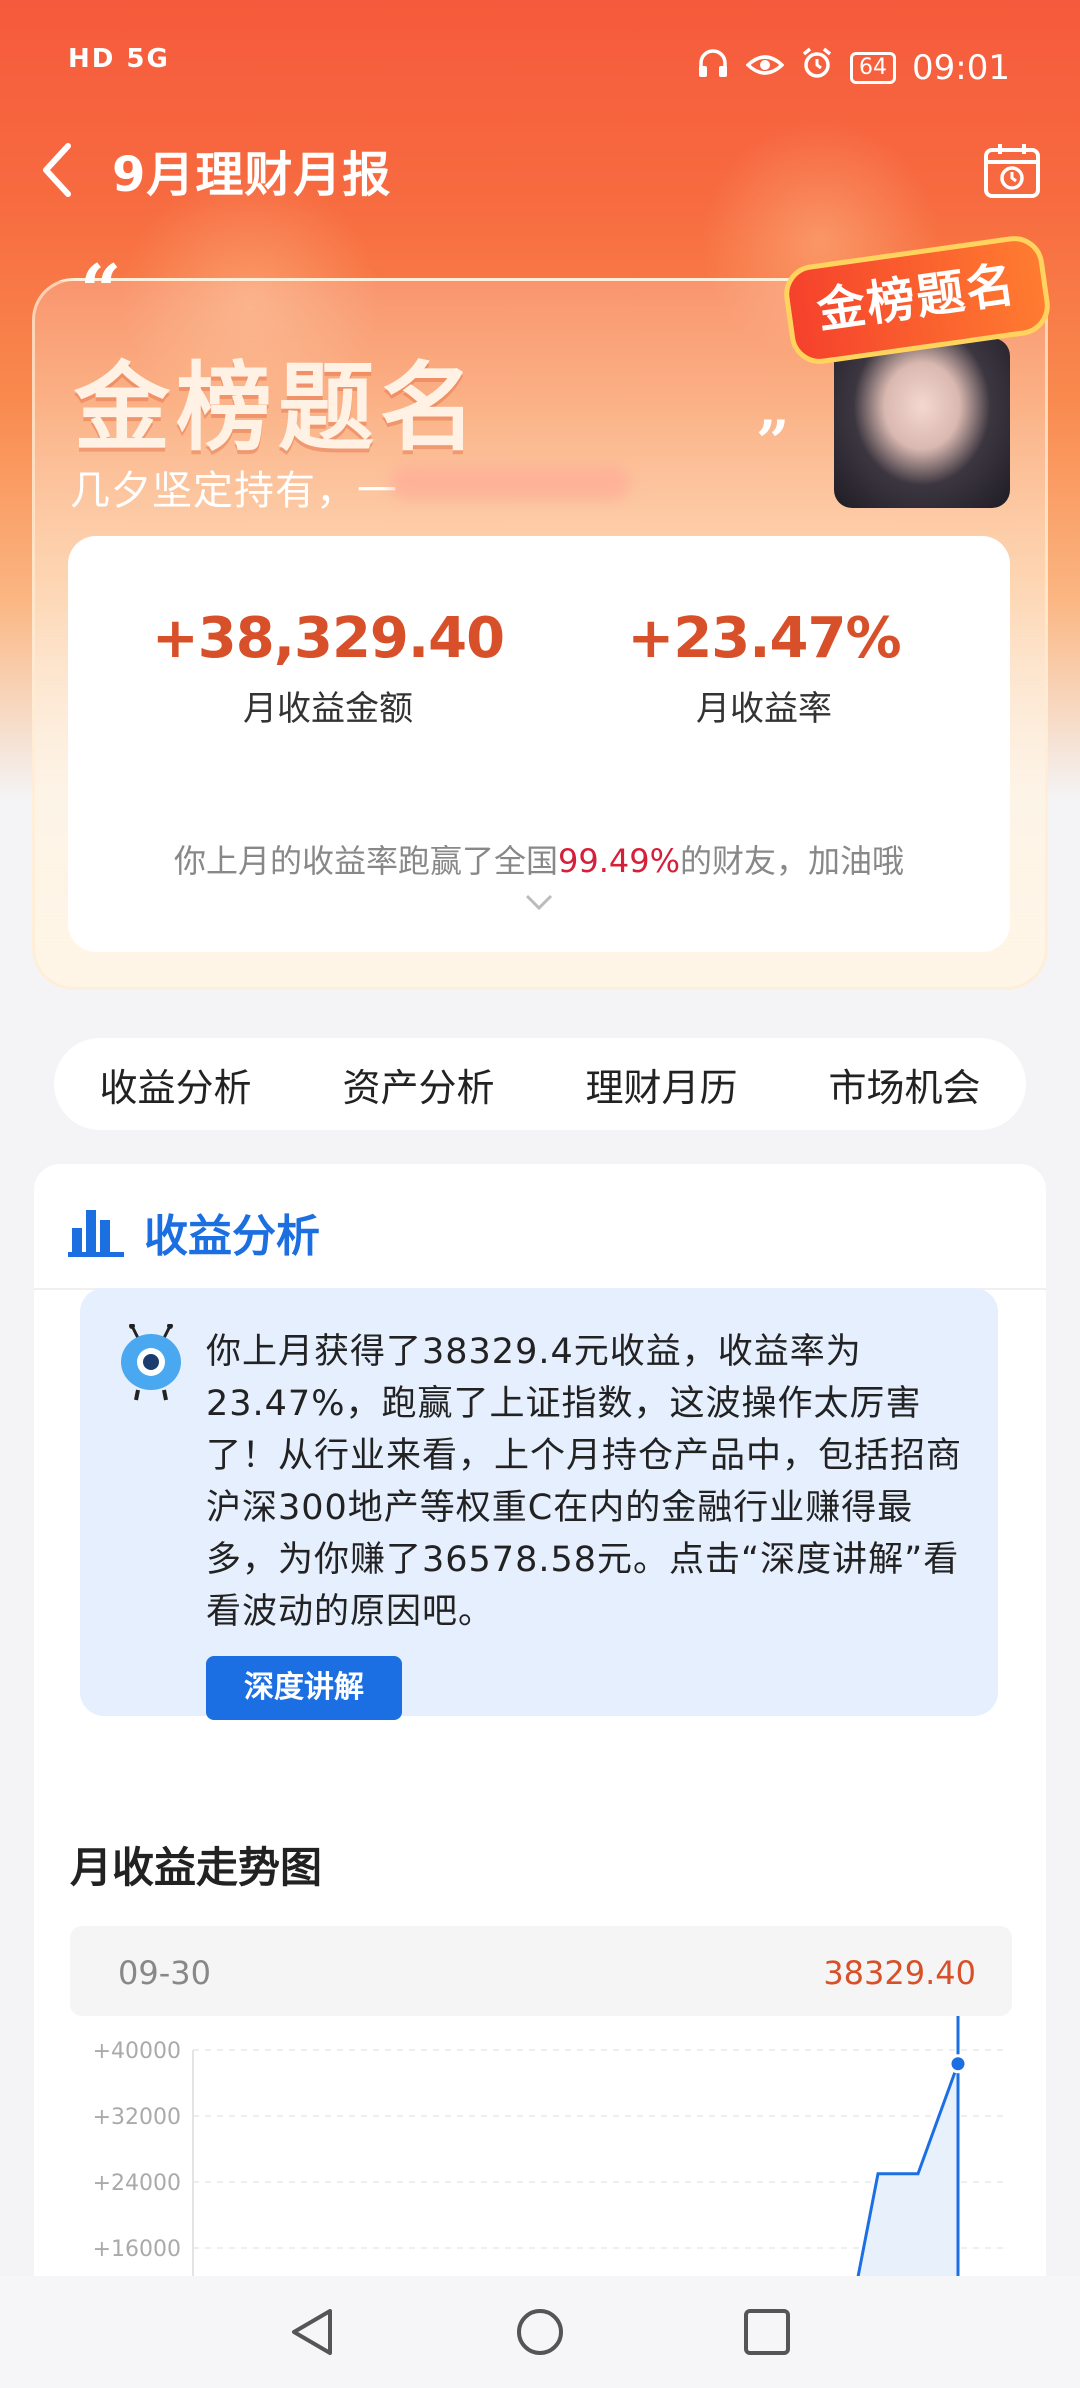 Image resolution: width=1080 pixels, height=2388 pixels. Describe the element at coordinates (539, 902) in the screenshot. I see `chevron-down-icon` at that location.